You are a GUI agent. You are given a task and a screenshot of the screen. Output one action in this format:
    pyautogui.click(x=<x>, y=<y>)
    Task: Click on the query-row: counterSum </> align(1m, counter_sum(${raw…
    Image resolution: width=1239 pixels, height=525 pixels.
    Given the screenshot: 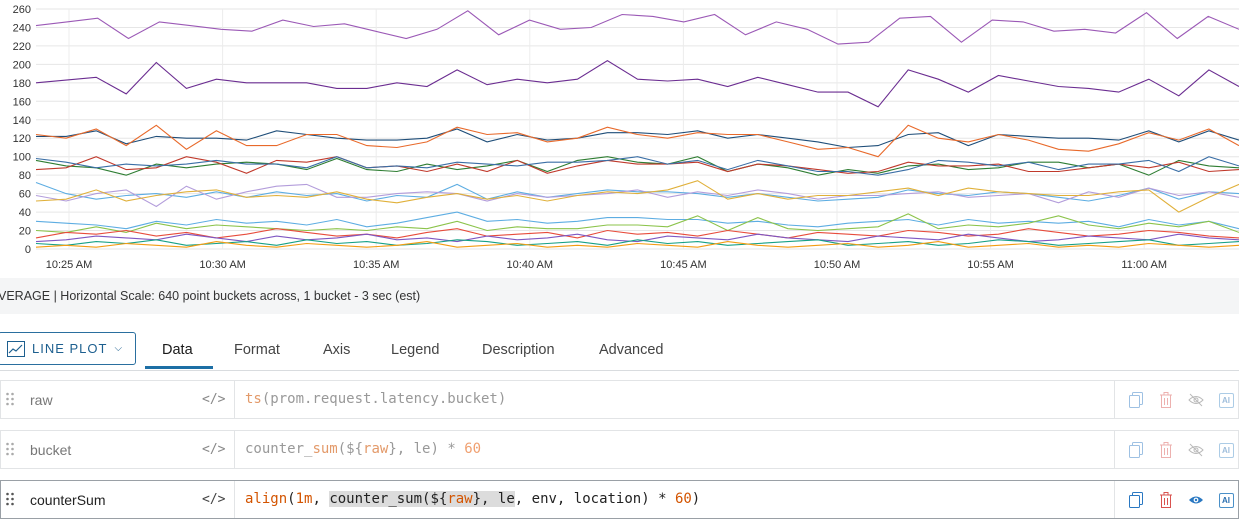 What is the action you would take?
    pyautogui.click(x=619, y=499)
    